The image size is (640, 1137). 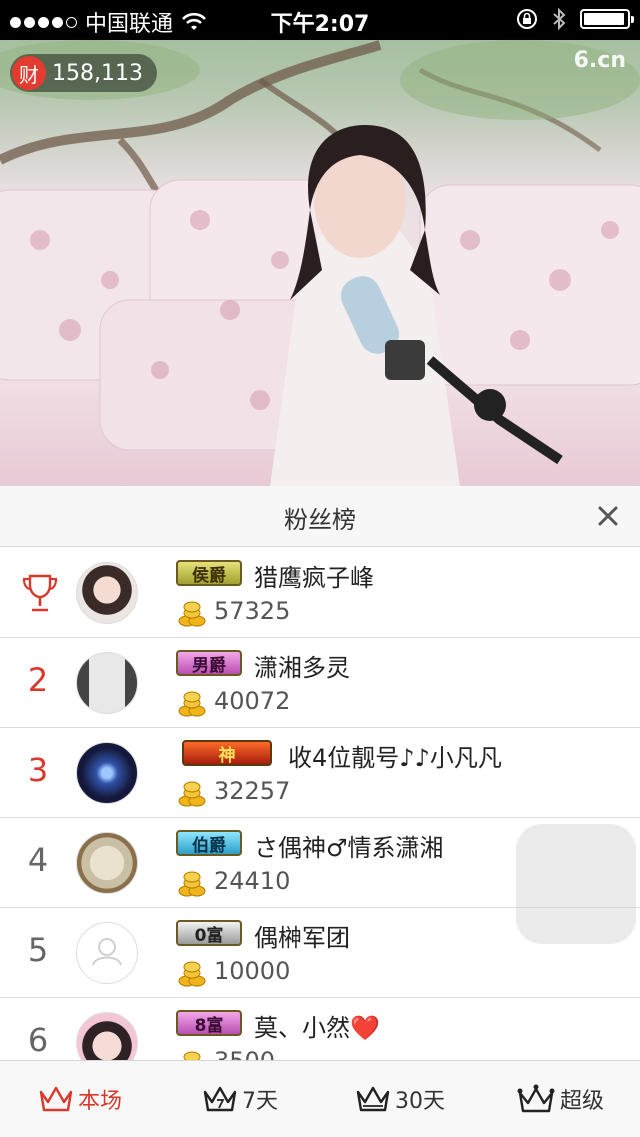 I want to click on list-item: 6 8富 莫、小然❤️ 3500, so click(x=320, y=1028).